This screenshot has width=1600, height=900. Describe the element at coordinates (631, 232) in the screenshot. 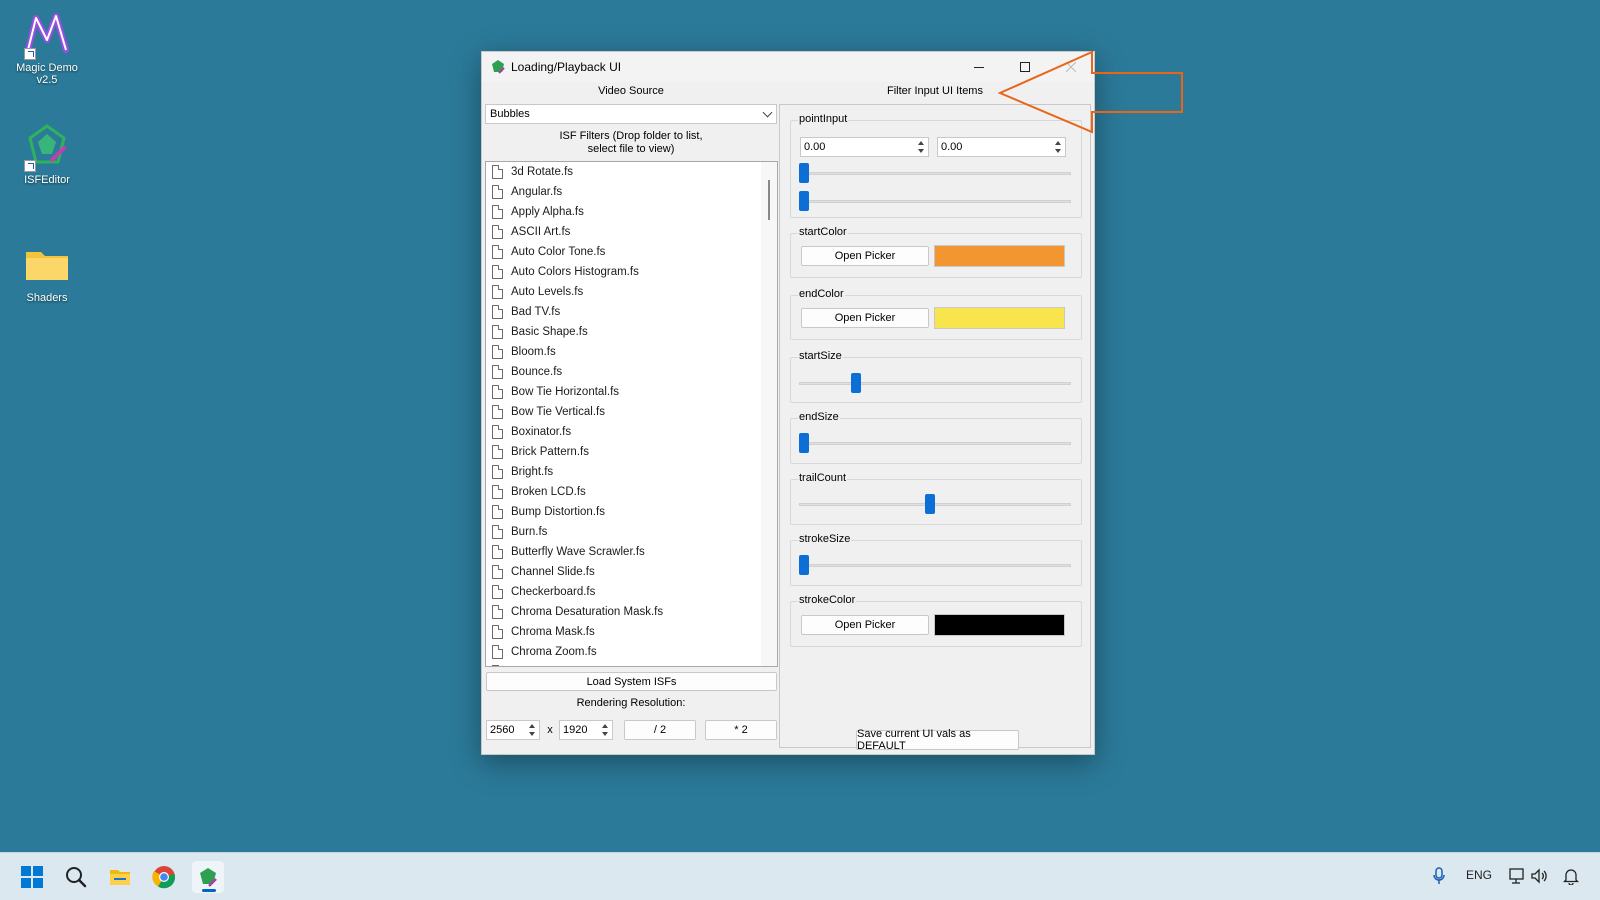

I see `list-item: ASCII Art.fs` at that location.